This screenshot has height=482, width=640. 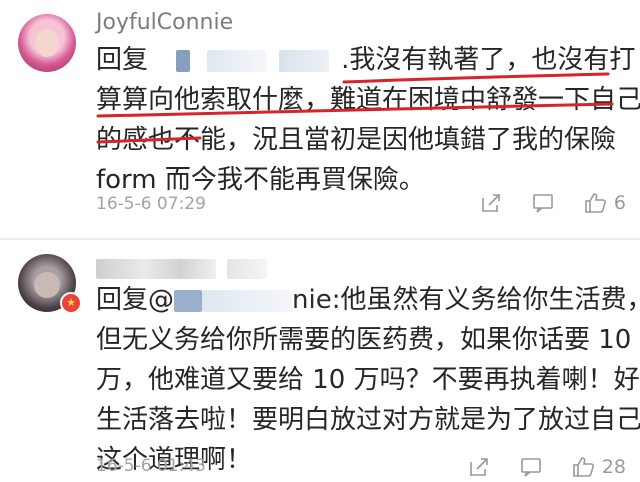 I want to click on comment-actions: 6, so click(x=538, y=203).